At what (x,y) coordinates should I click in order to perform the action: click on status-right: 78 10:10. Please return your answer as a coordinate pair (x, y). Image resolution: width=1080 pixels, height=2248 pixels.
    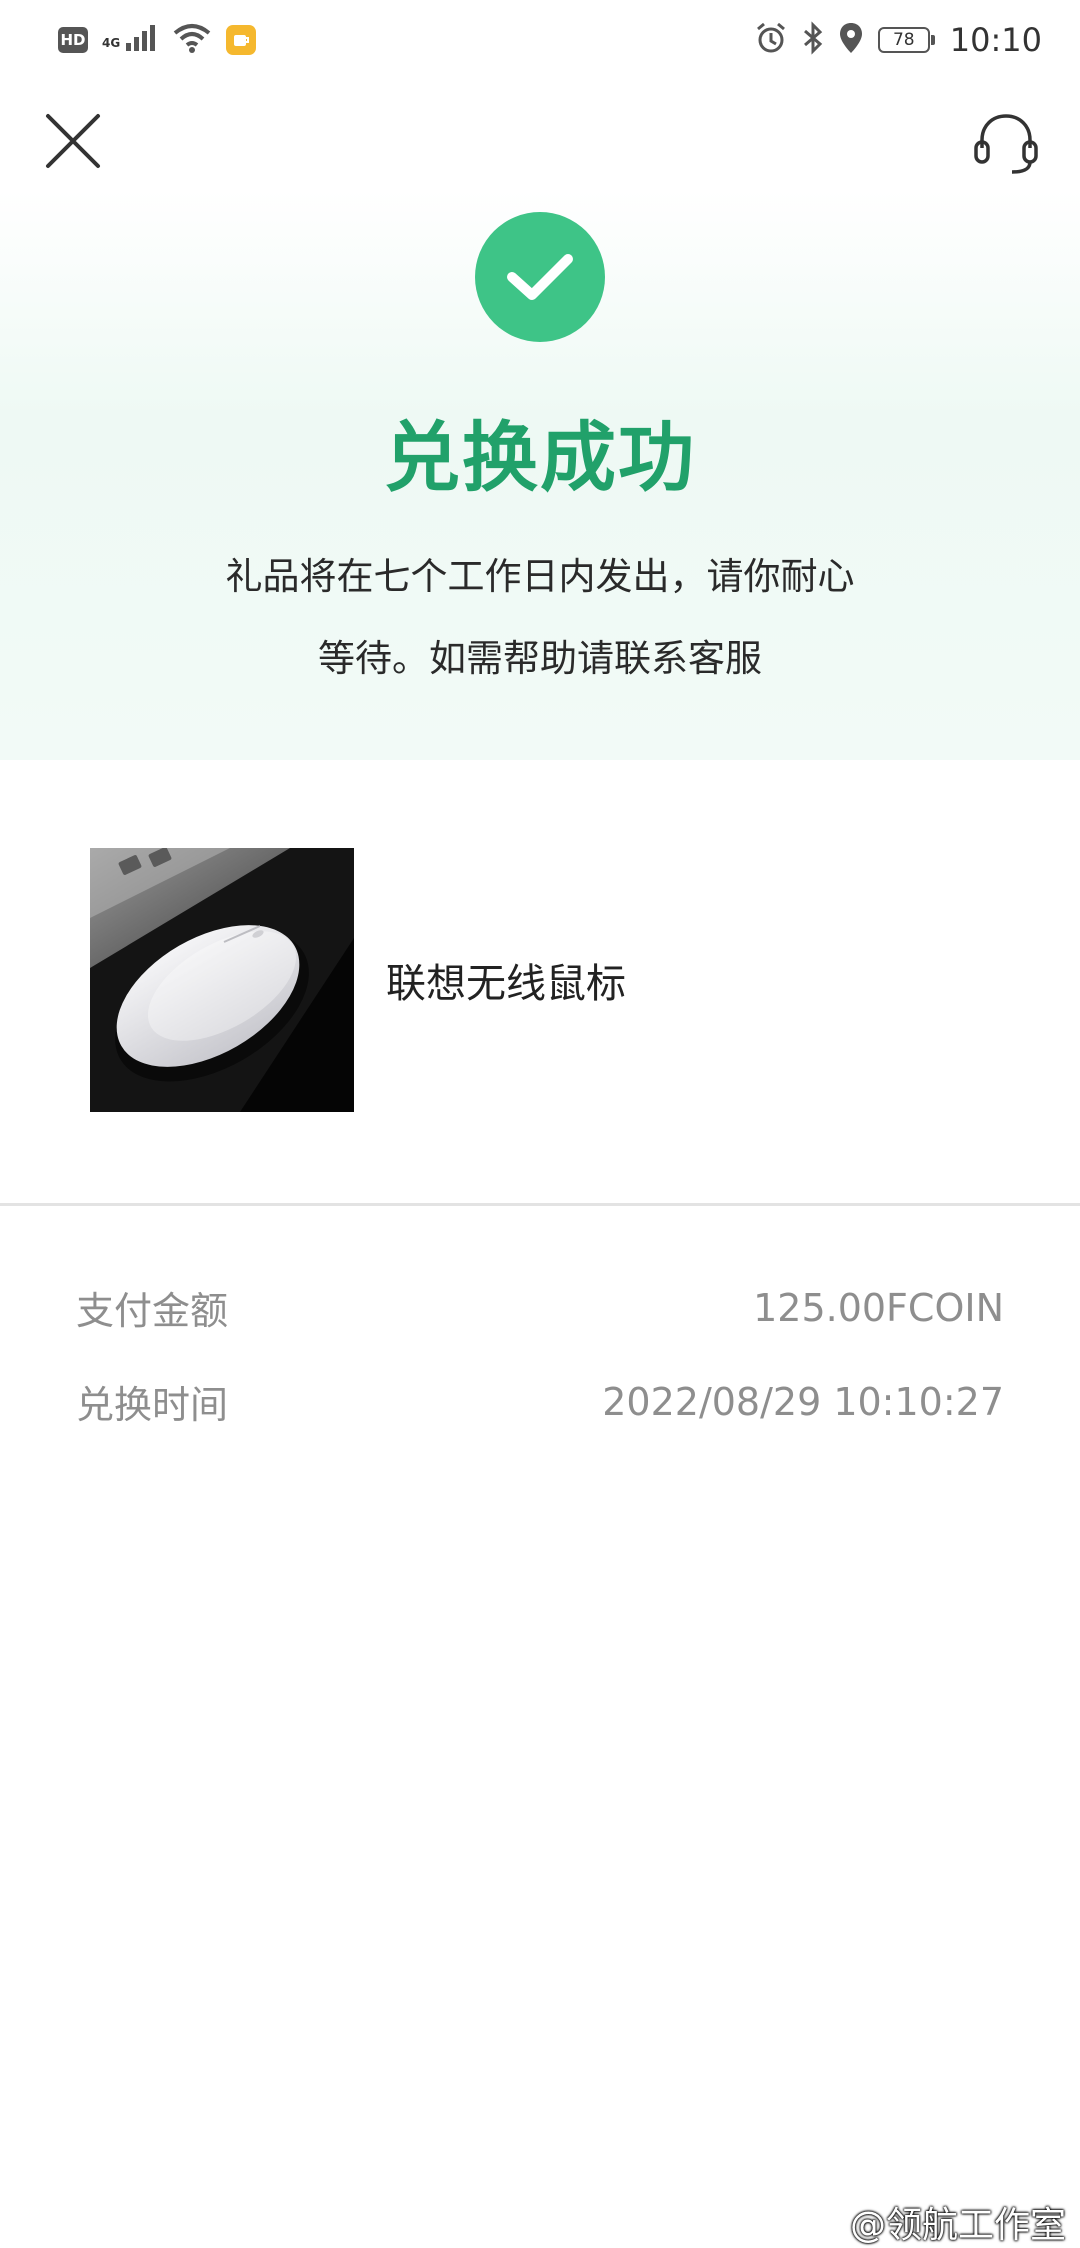
    Looking at the image, I should click on (898, 40).